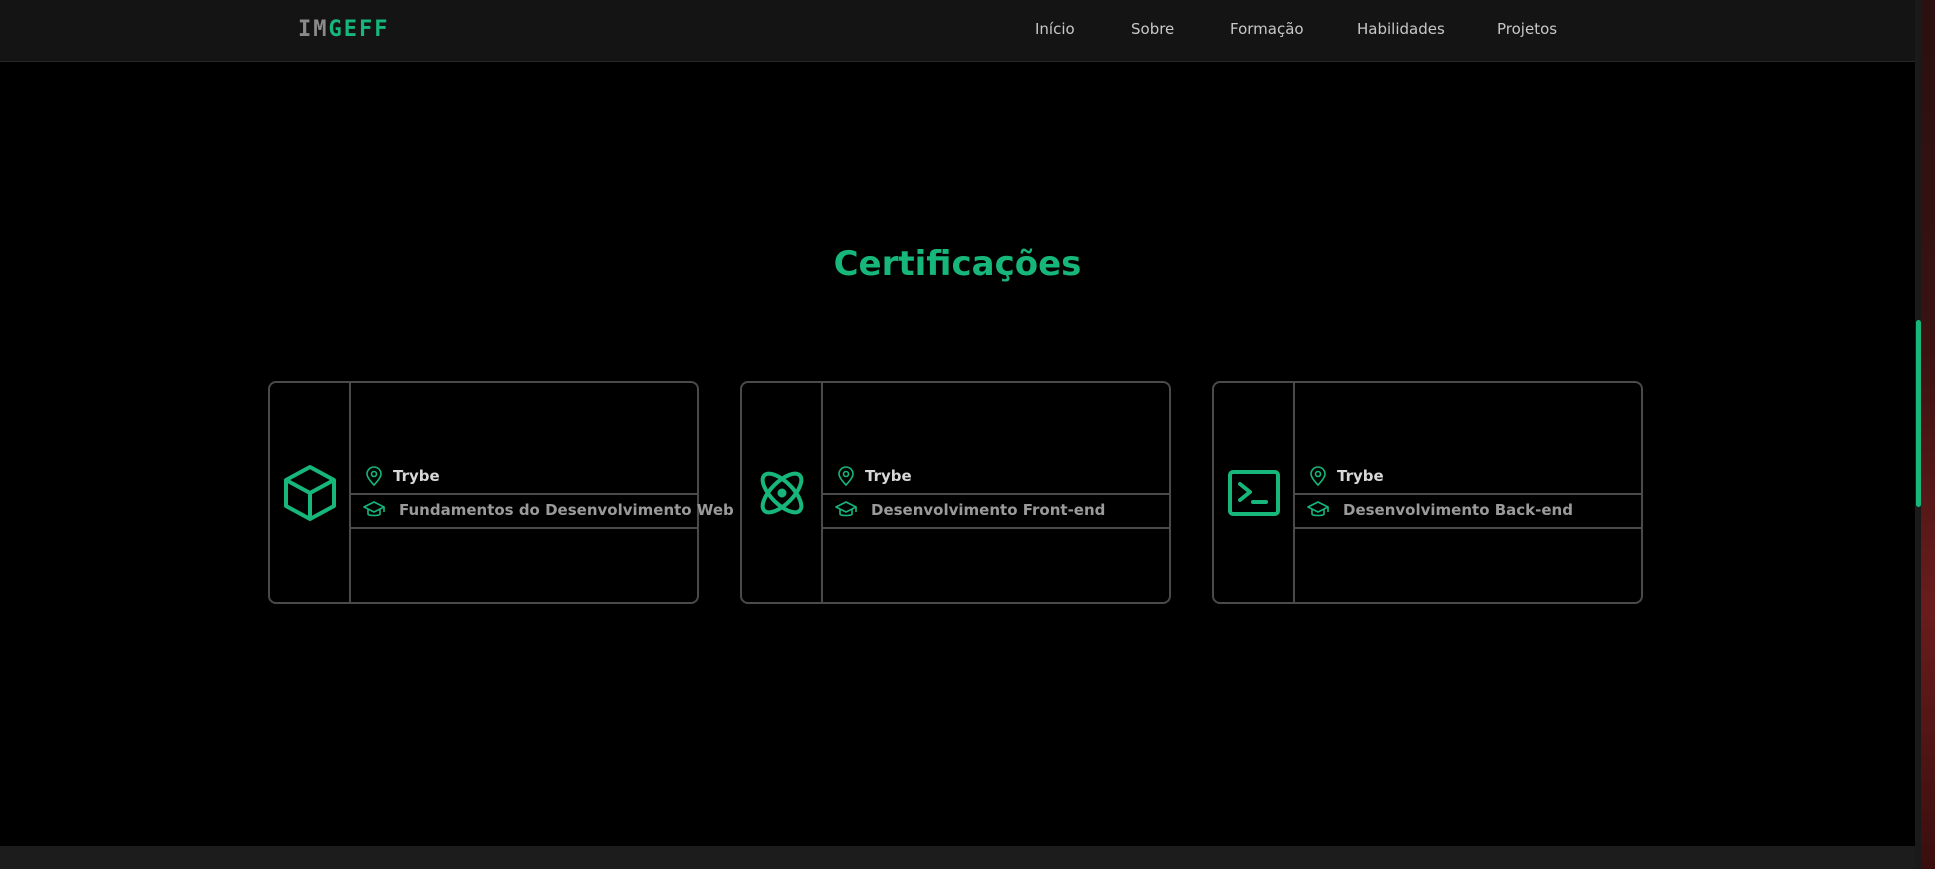  I want to click on logo-part-2: GEFF, so click(359, 29).